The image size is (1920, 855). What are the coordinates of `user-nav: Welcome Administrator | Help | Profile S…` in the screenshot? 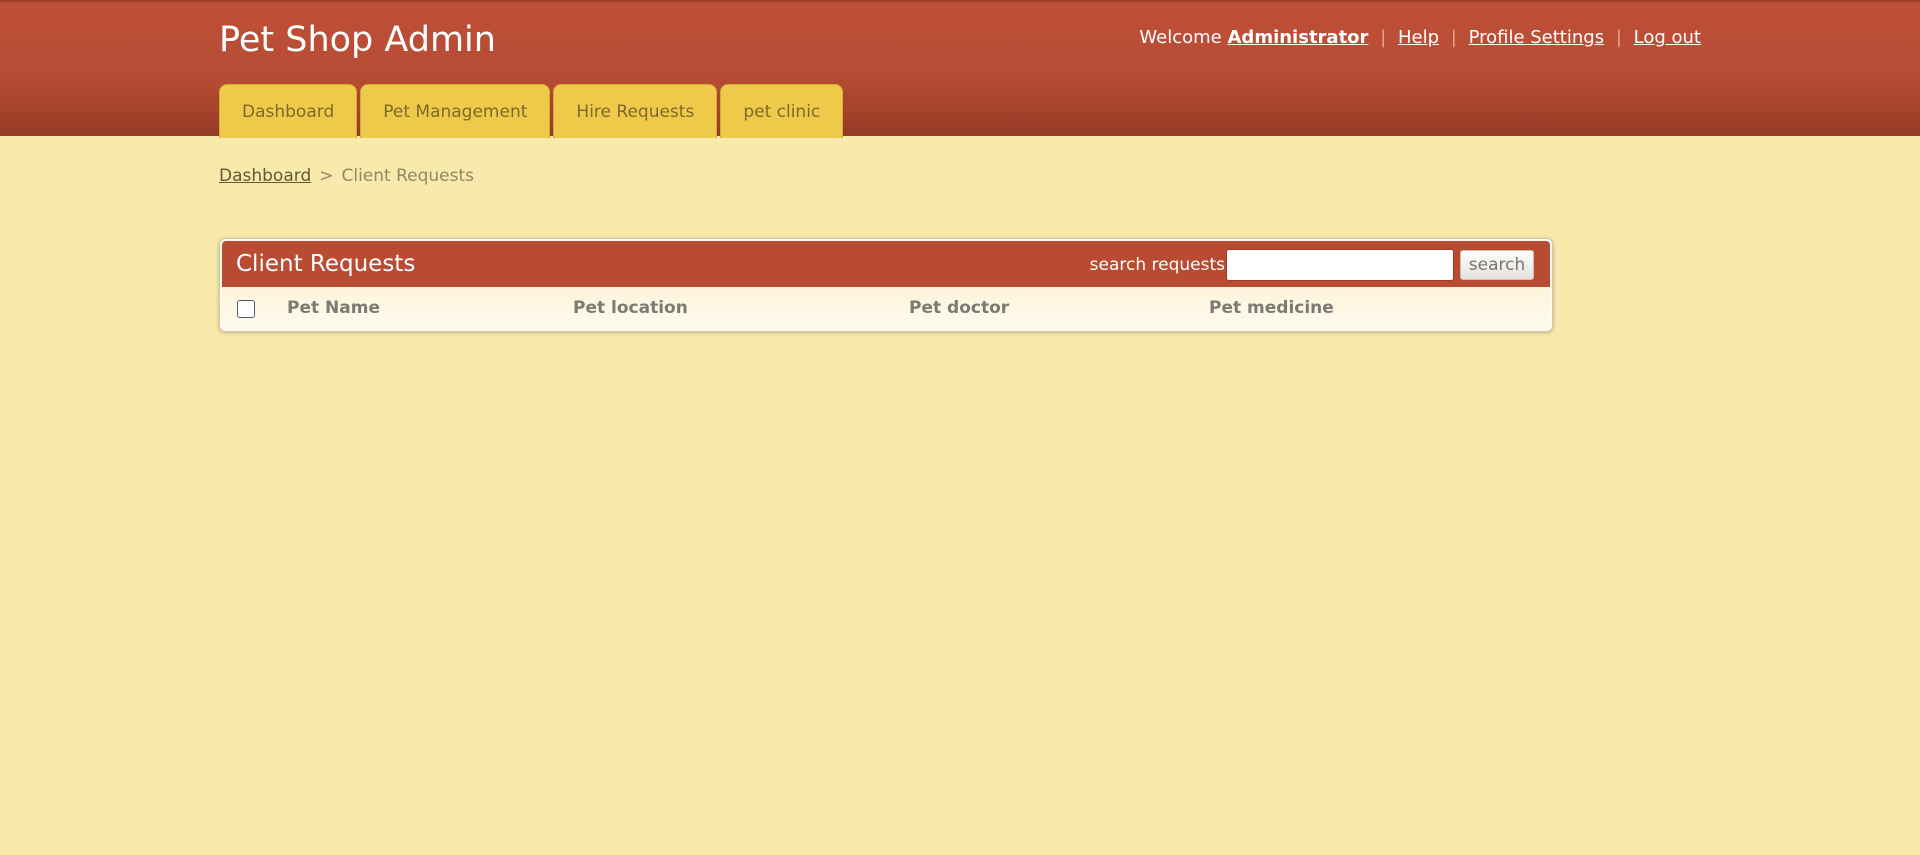 It's located at (1420, 38).